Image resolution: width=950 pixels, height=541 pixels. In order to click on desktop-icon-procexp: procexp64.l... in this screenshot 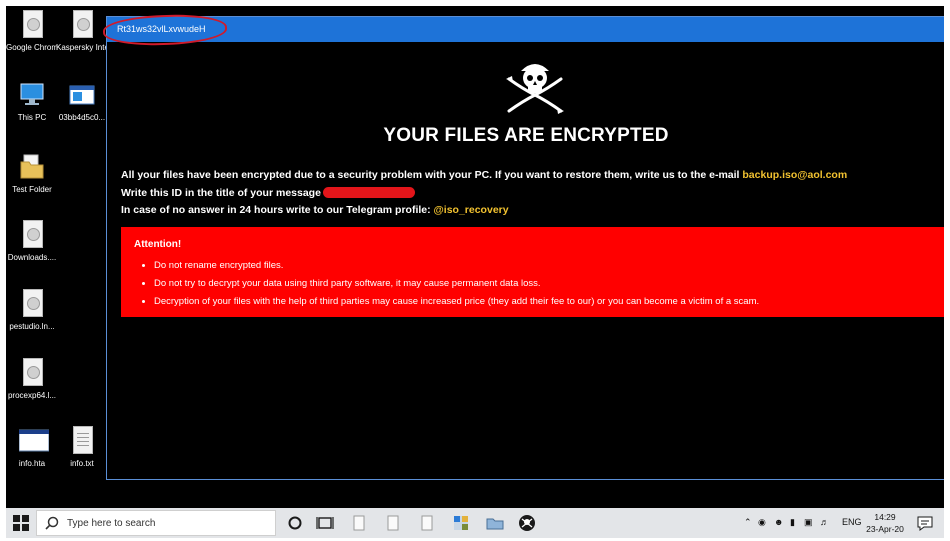, I will do `click(32, 379)`.